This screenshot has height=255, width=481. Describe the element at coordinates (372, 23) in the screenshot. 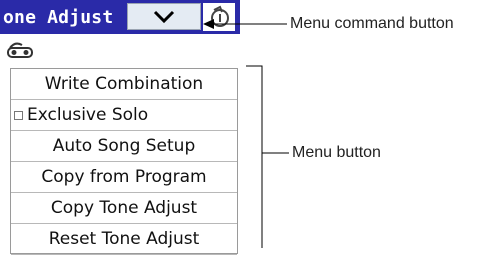

I see `annotation-menu-command-button: Menu command button` at that location.